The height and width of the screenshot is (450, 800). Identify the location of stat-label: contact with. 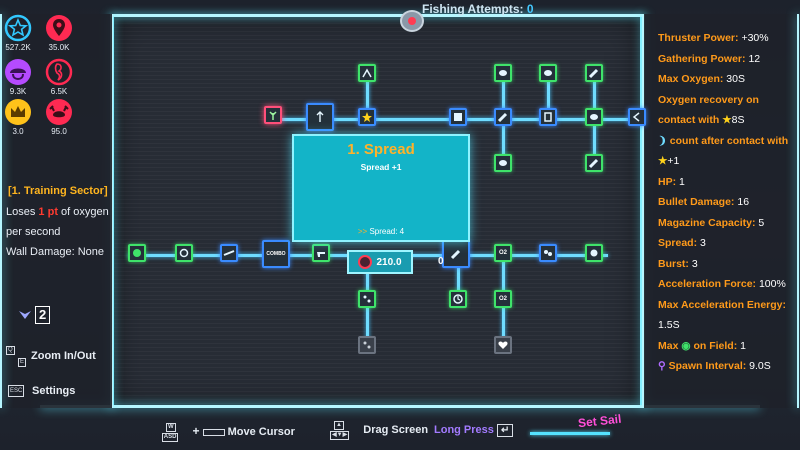
(689, 120).